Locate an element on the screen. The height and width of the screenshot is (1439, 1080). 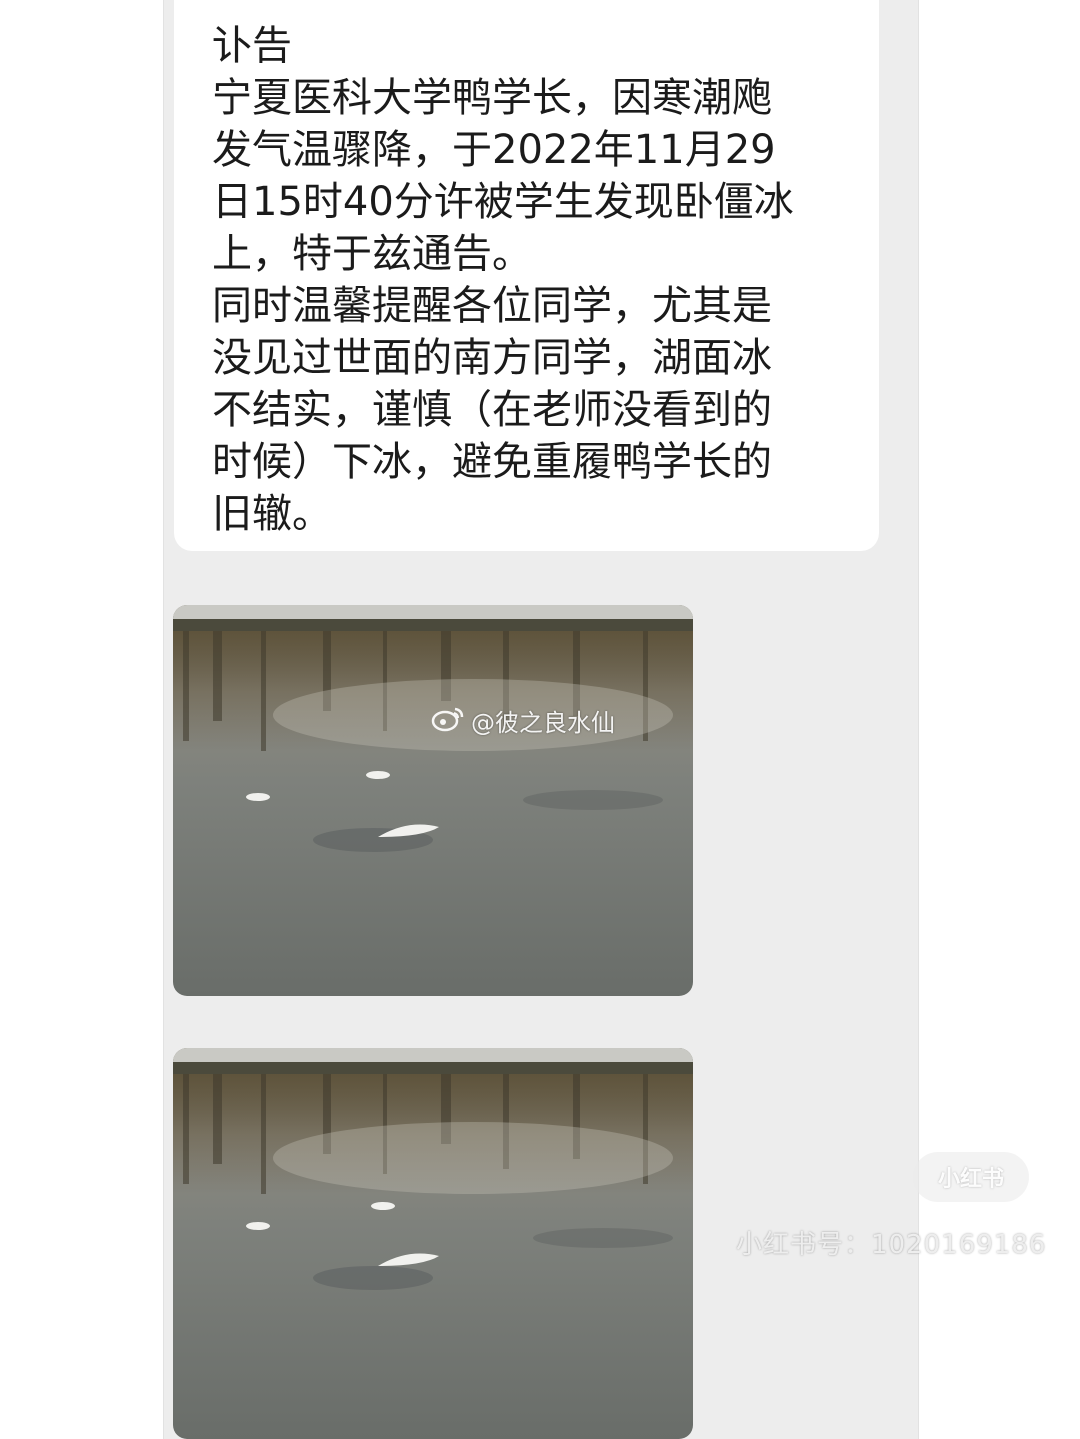
weibo-icon is located at coordinates (448, 721).